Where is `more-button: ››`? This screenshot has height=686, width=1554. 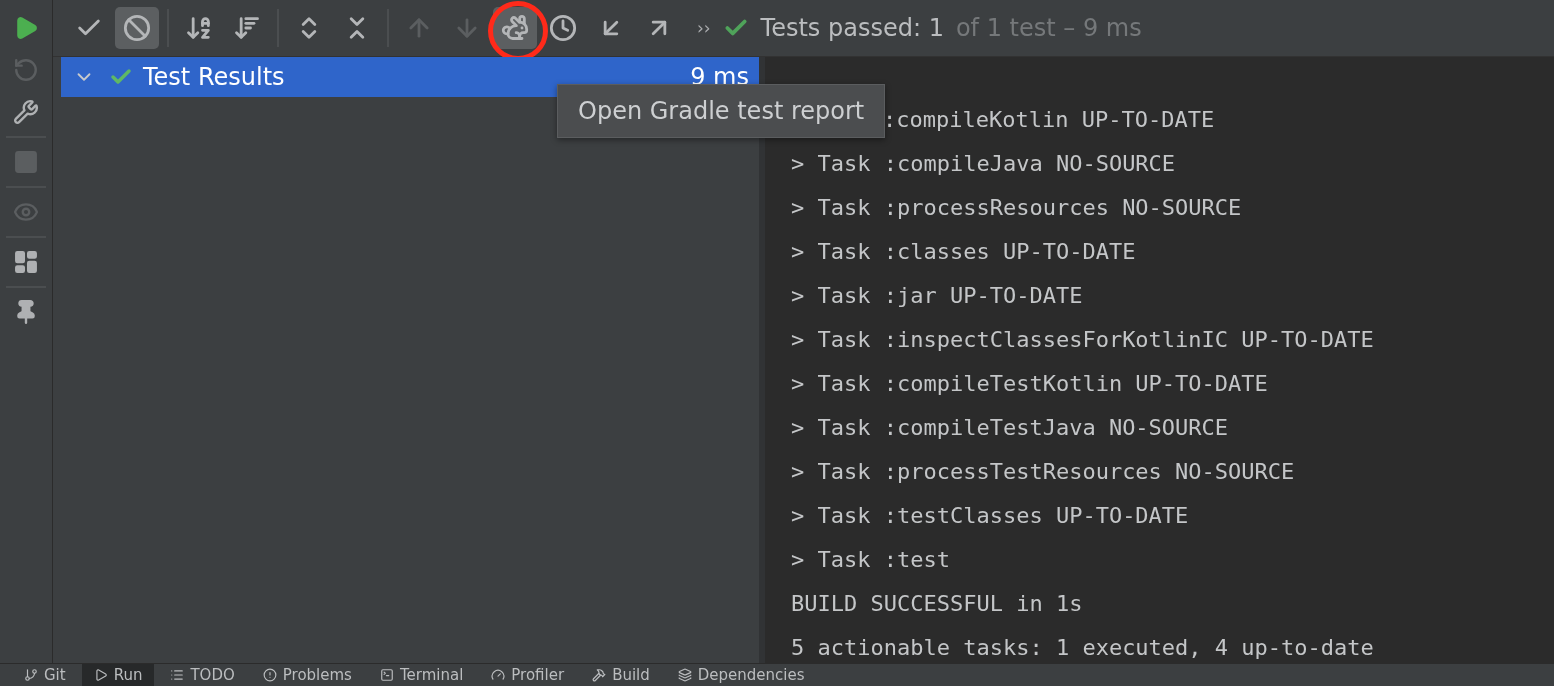
more-button: ›› is located at coordinates (704, 28).